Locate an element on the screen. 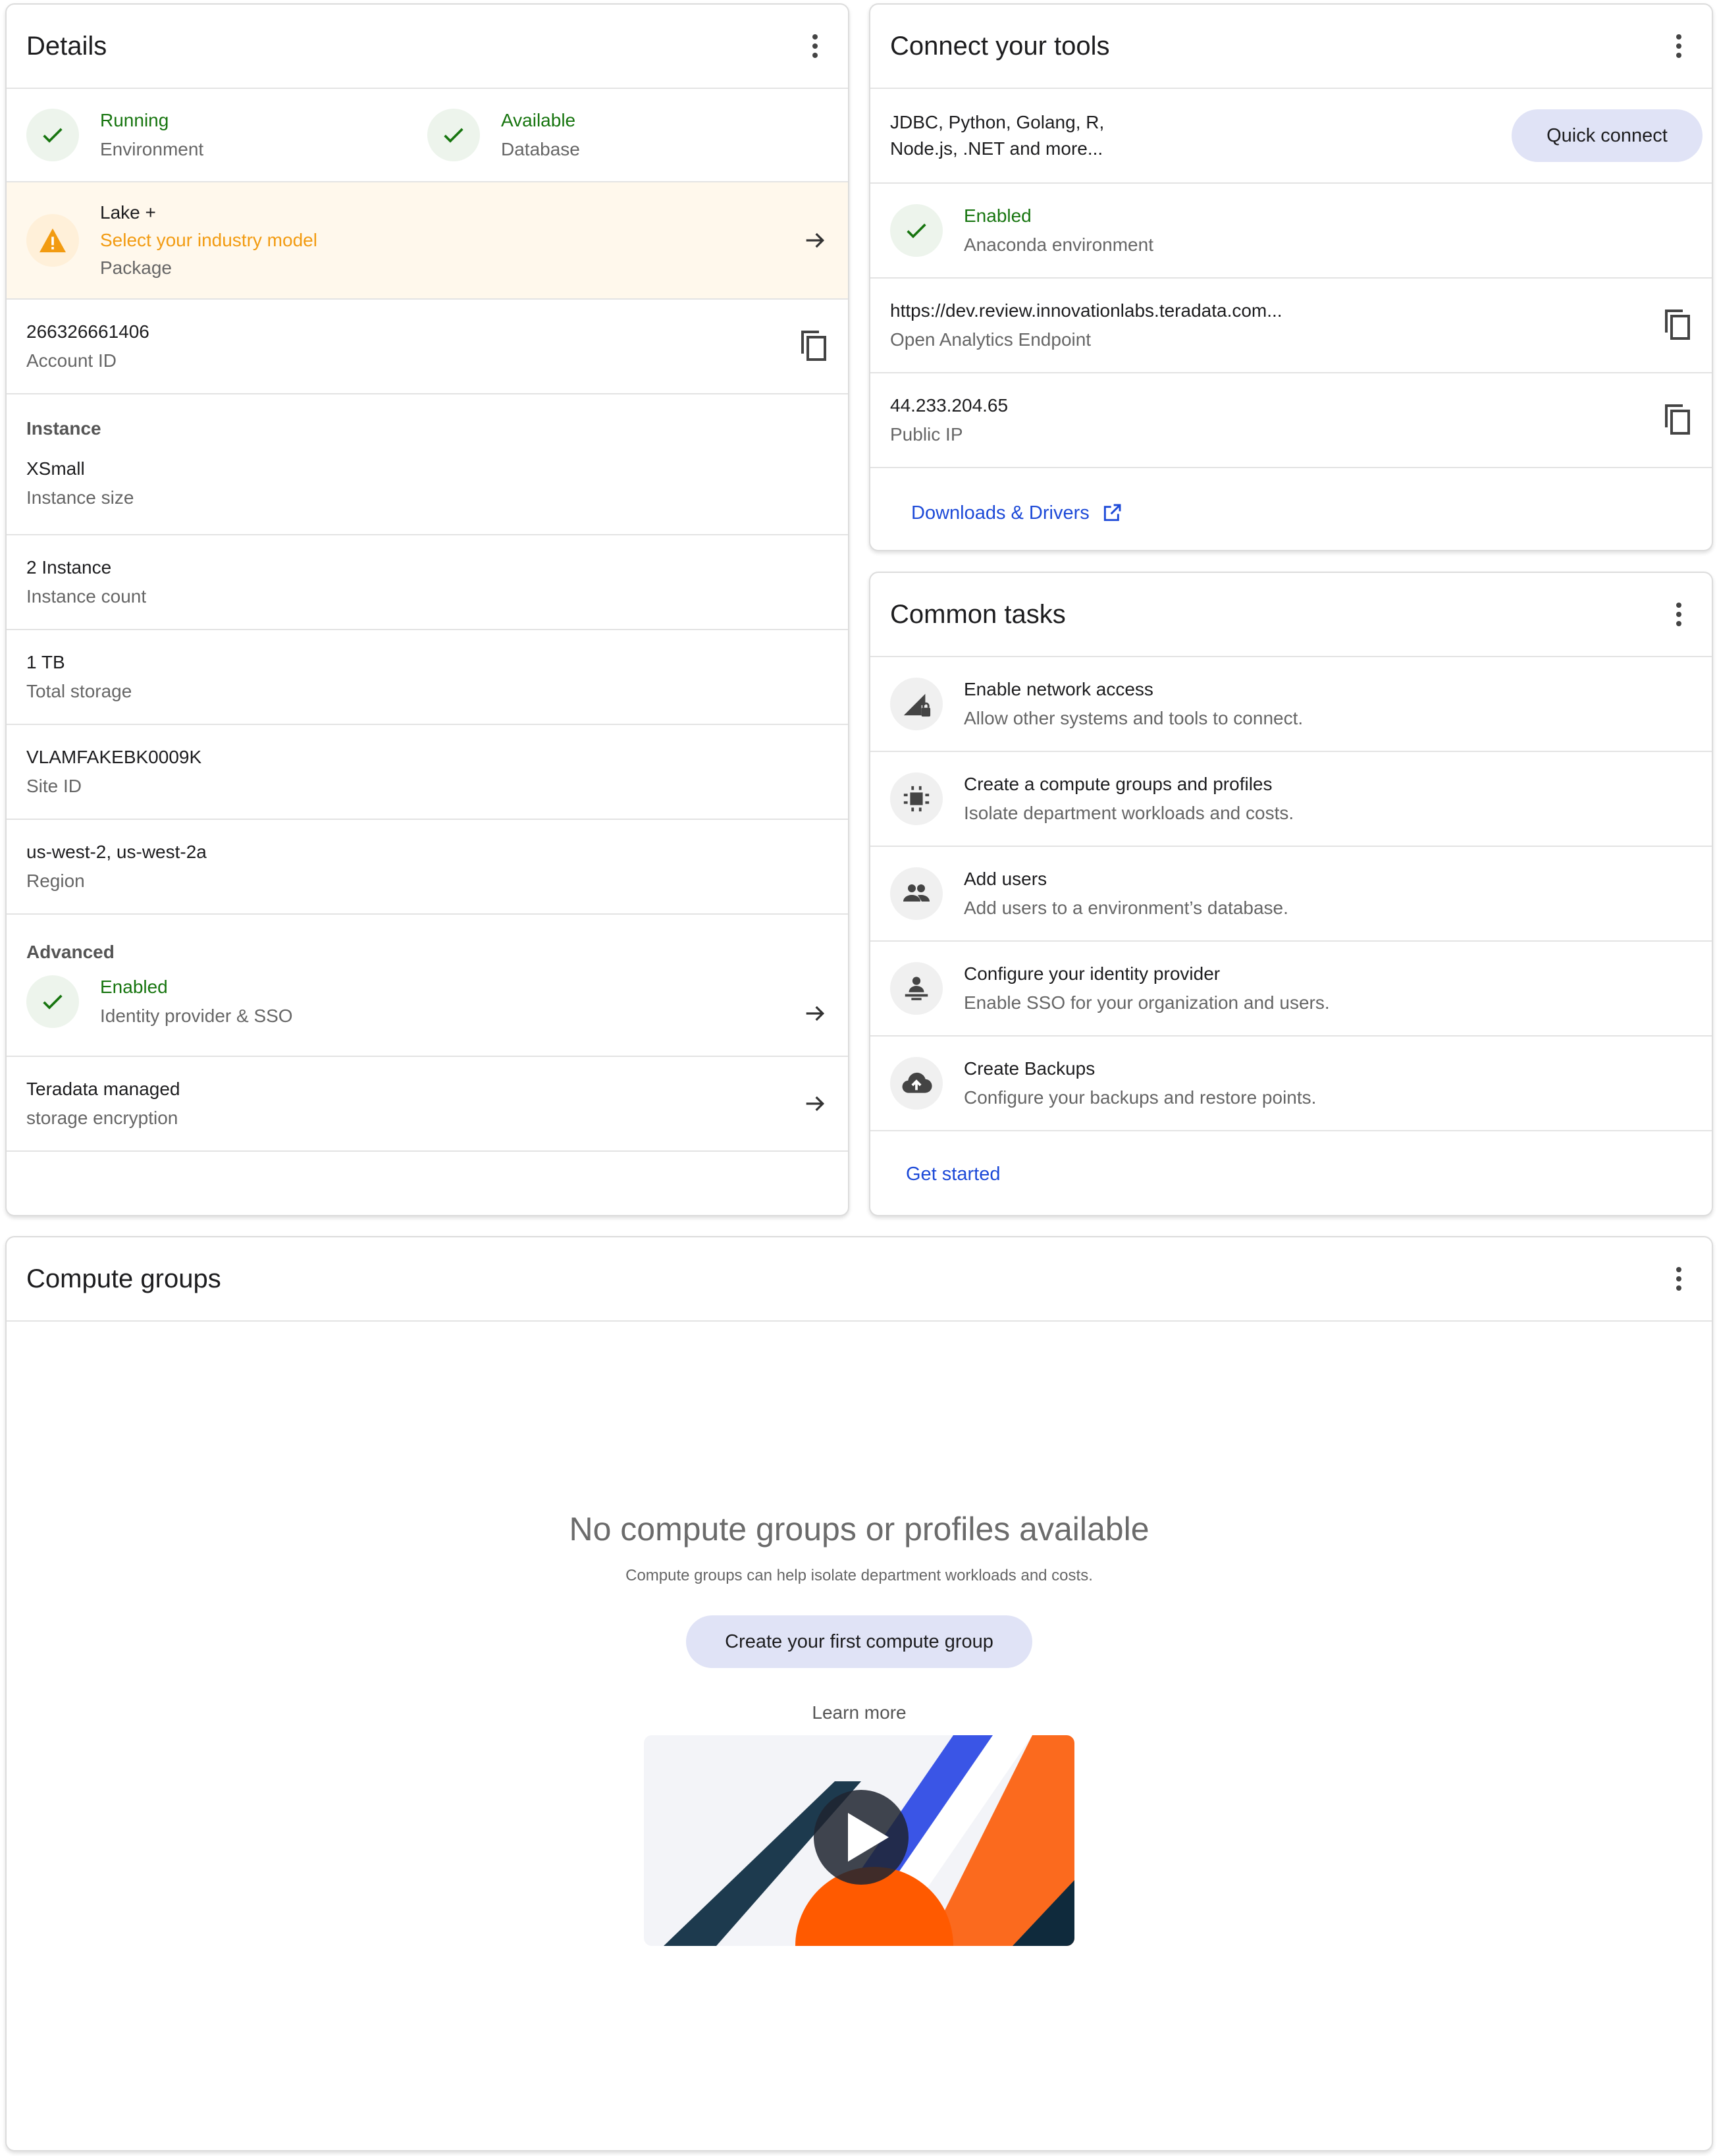 The image size is (1717, 2156). get-started-row: Get started is located at coordinates (1291, 1173).